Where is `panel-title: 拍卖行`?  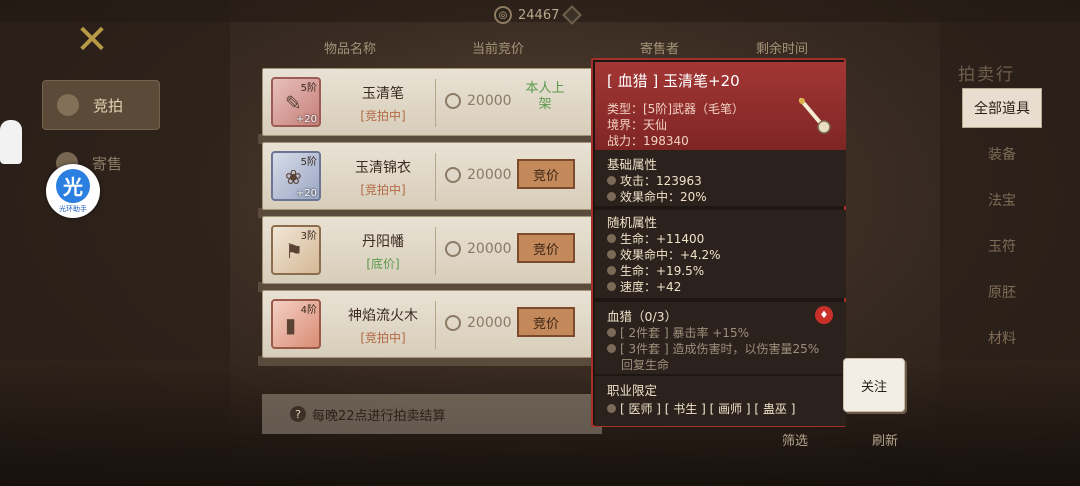
panel-title: 拍卖行 is located at coordinates (986, 75).